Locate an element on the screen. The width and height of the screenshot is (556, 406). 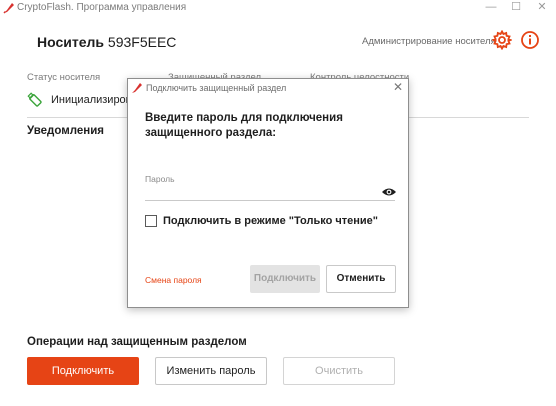
usb-drive-icon is located at coordinates (34, 99).